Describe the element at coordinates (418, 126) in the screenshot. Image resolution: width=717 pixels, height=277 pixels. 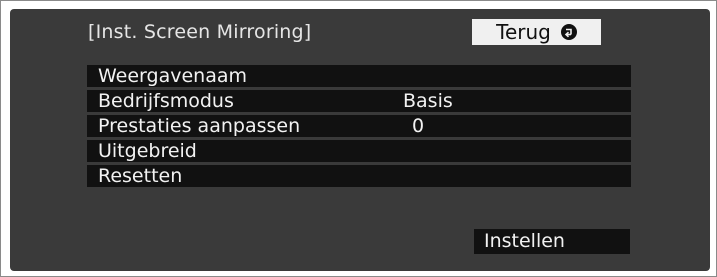
I see `menu-item-value: 0` at that location.